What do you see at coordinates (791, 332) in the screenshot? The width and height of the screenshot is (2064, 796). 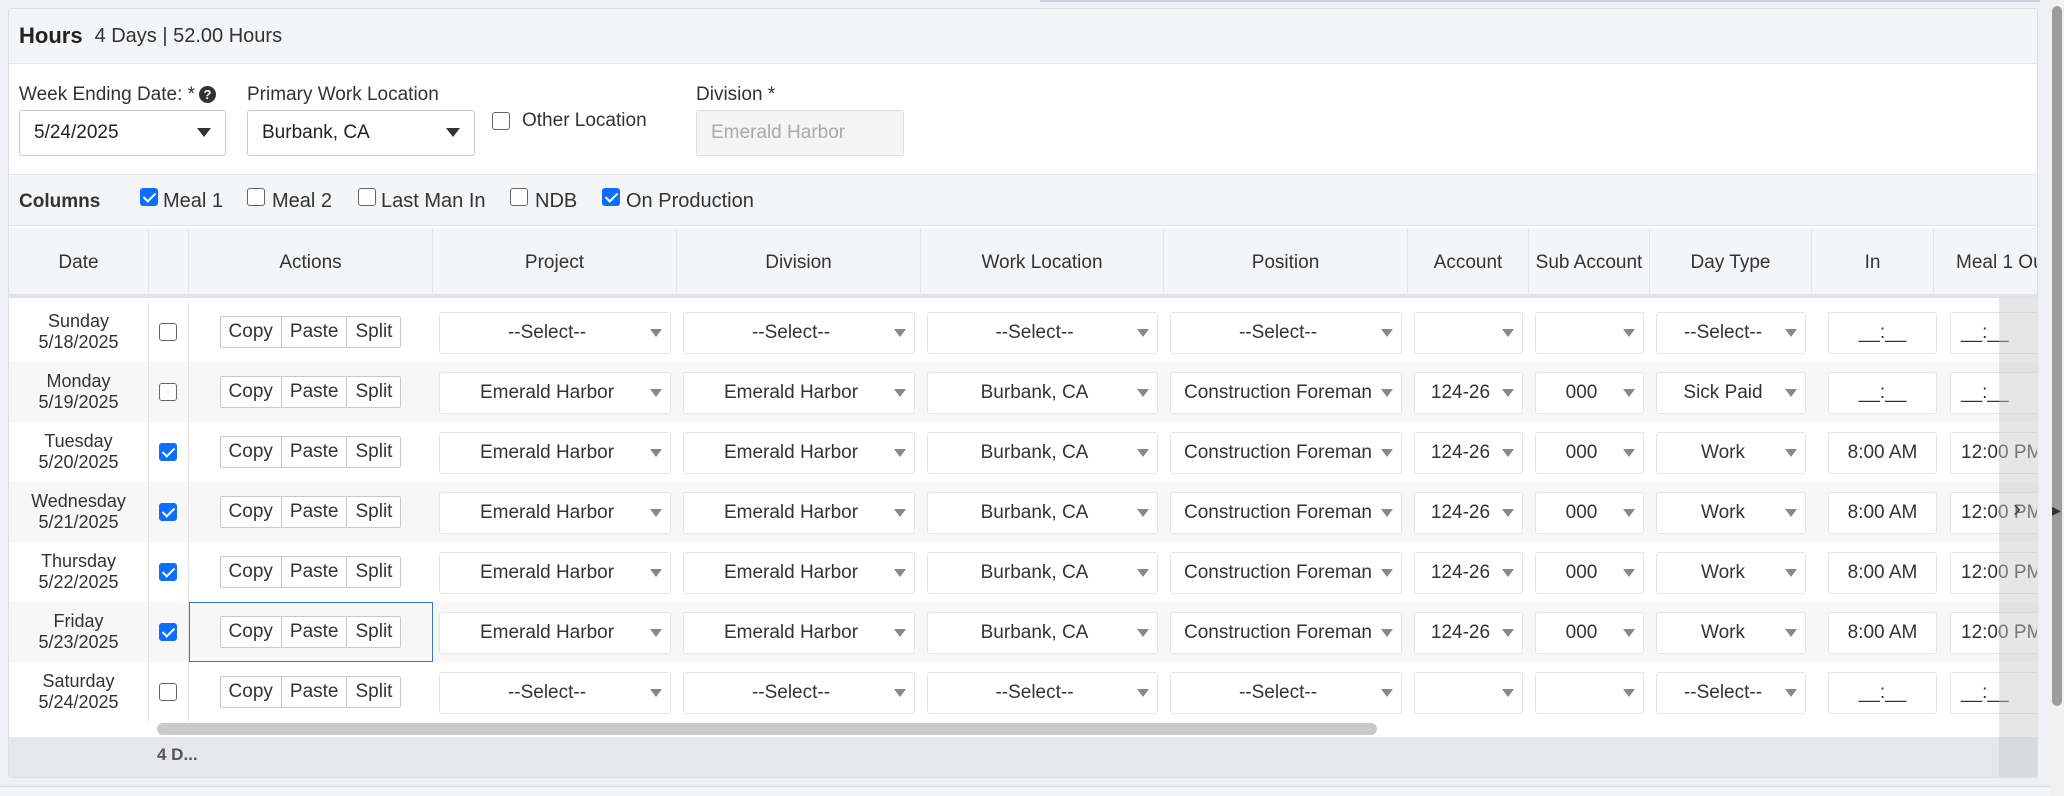 I see `division-select-value: --Select--` at bounding box center [791, 332].